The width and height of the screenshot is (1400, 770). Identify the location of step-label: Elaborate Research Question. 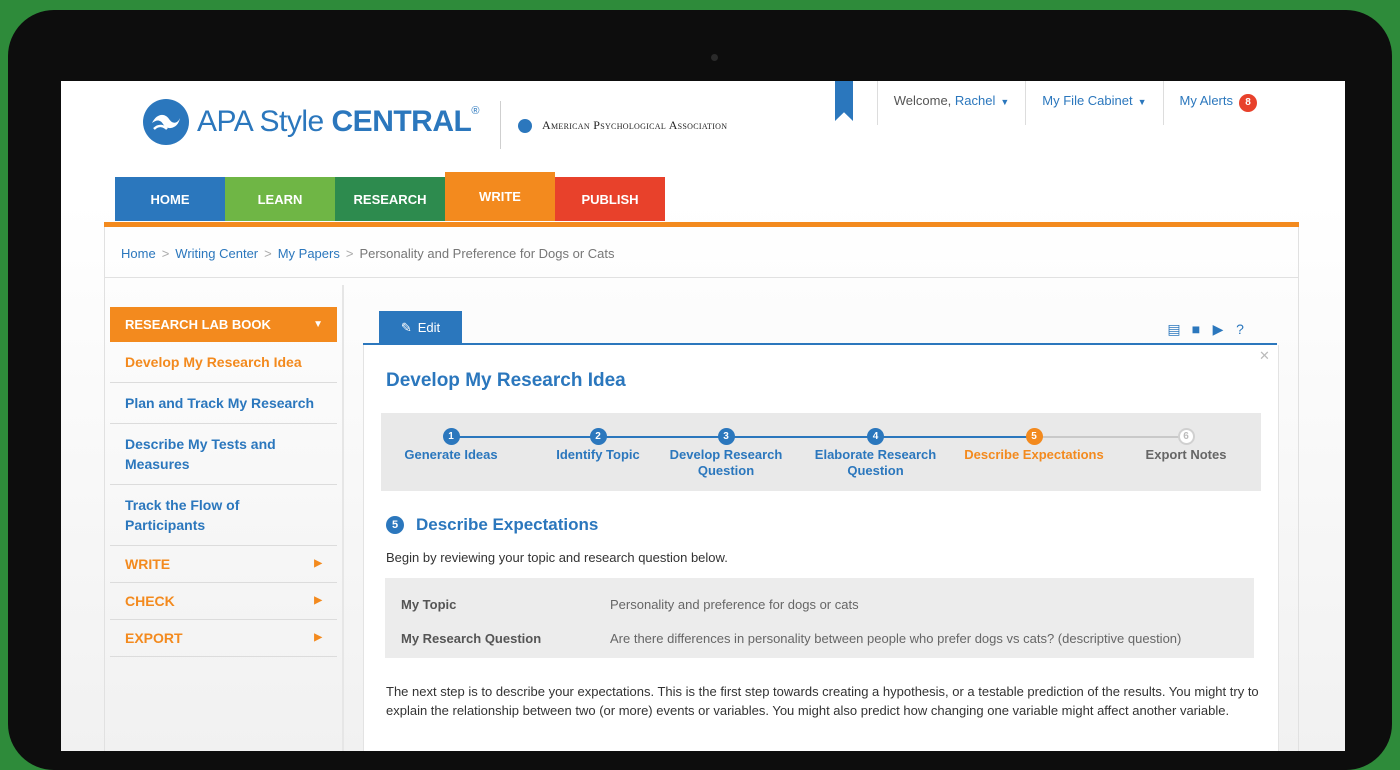
(875, 462).